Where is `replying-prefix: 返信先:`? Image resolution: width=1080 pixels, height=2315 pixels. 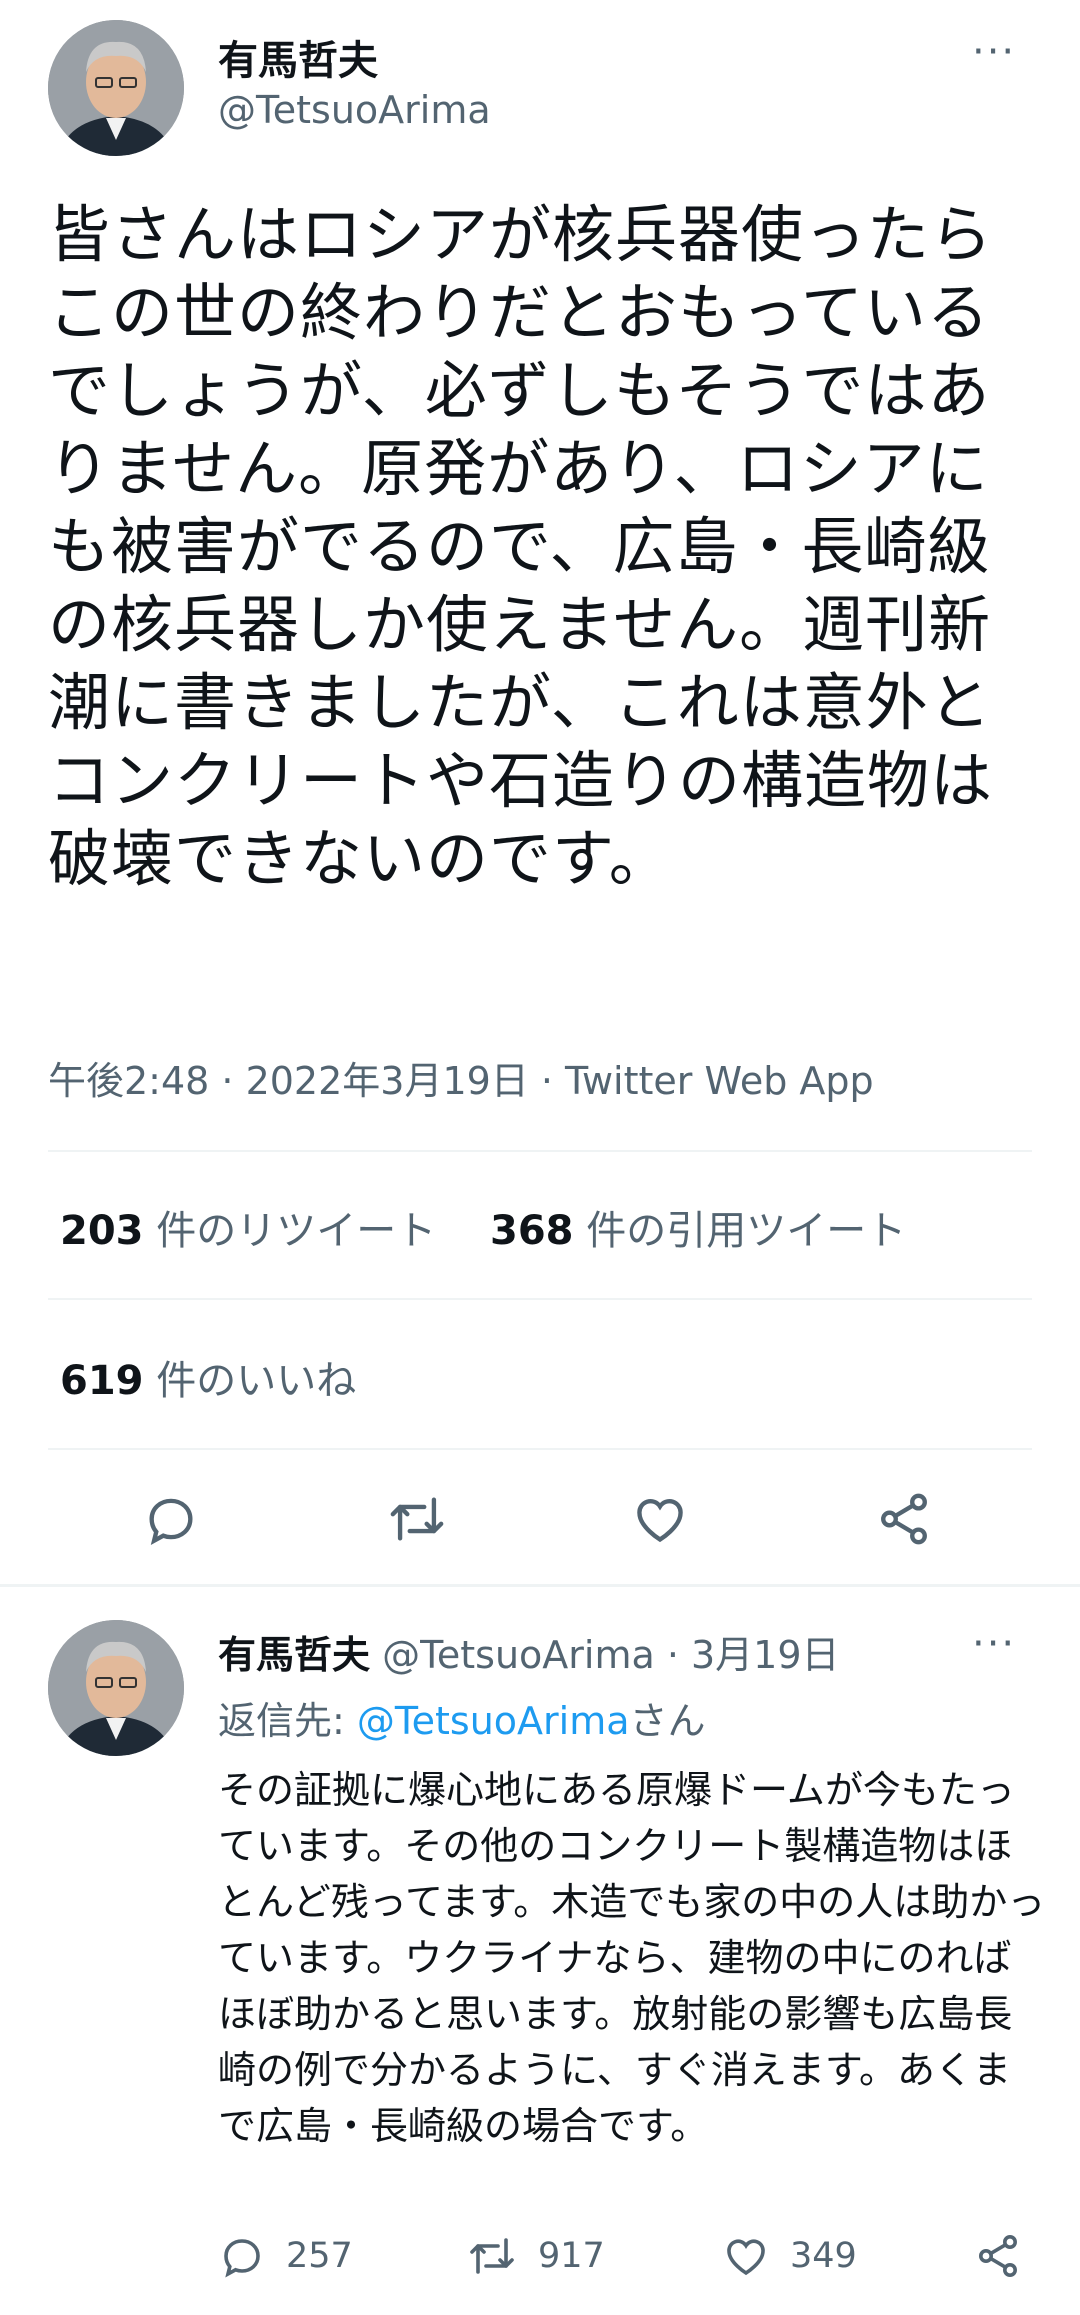 replying-prefix: 返信先: is located at coordinates (287, 1721).